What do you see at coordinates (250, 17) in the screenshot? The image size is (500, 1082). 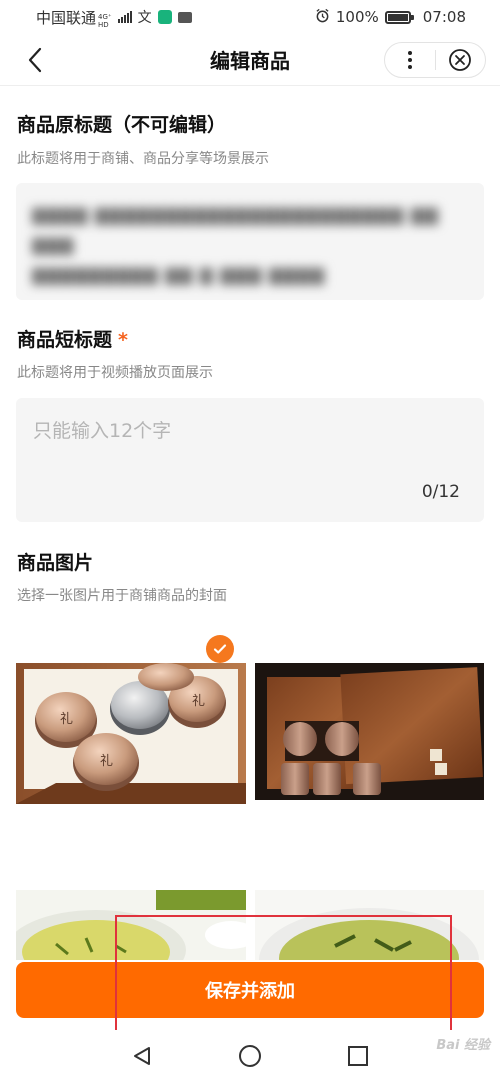 I see `status-bar: 中国联通 4G⁺ HD 文 100% 07:08` at bounding box center [250, 17].